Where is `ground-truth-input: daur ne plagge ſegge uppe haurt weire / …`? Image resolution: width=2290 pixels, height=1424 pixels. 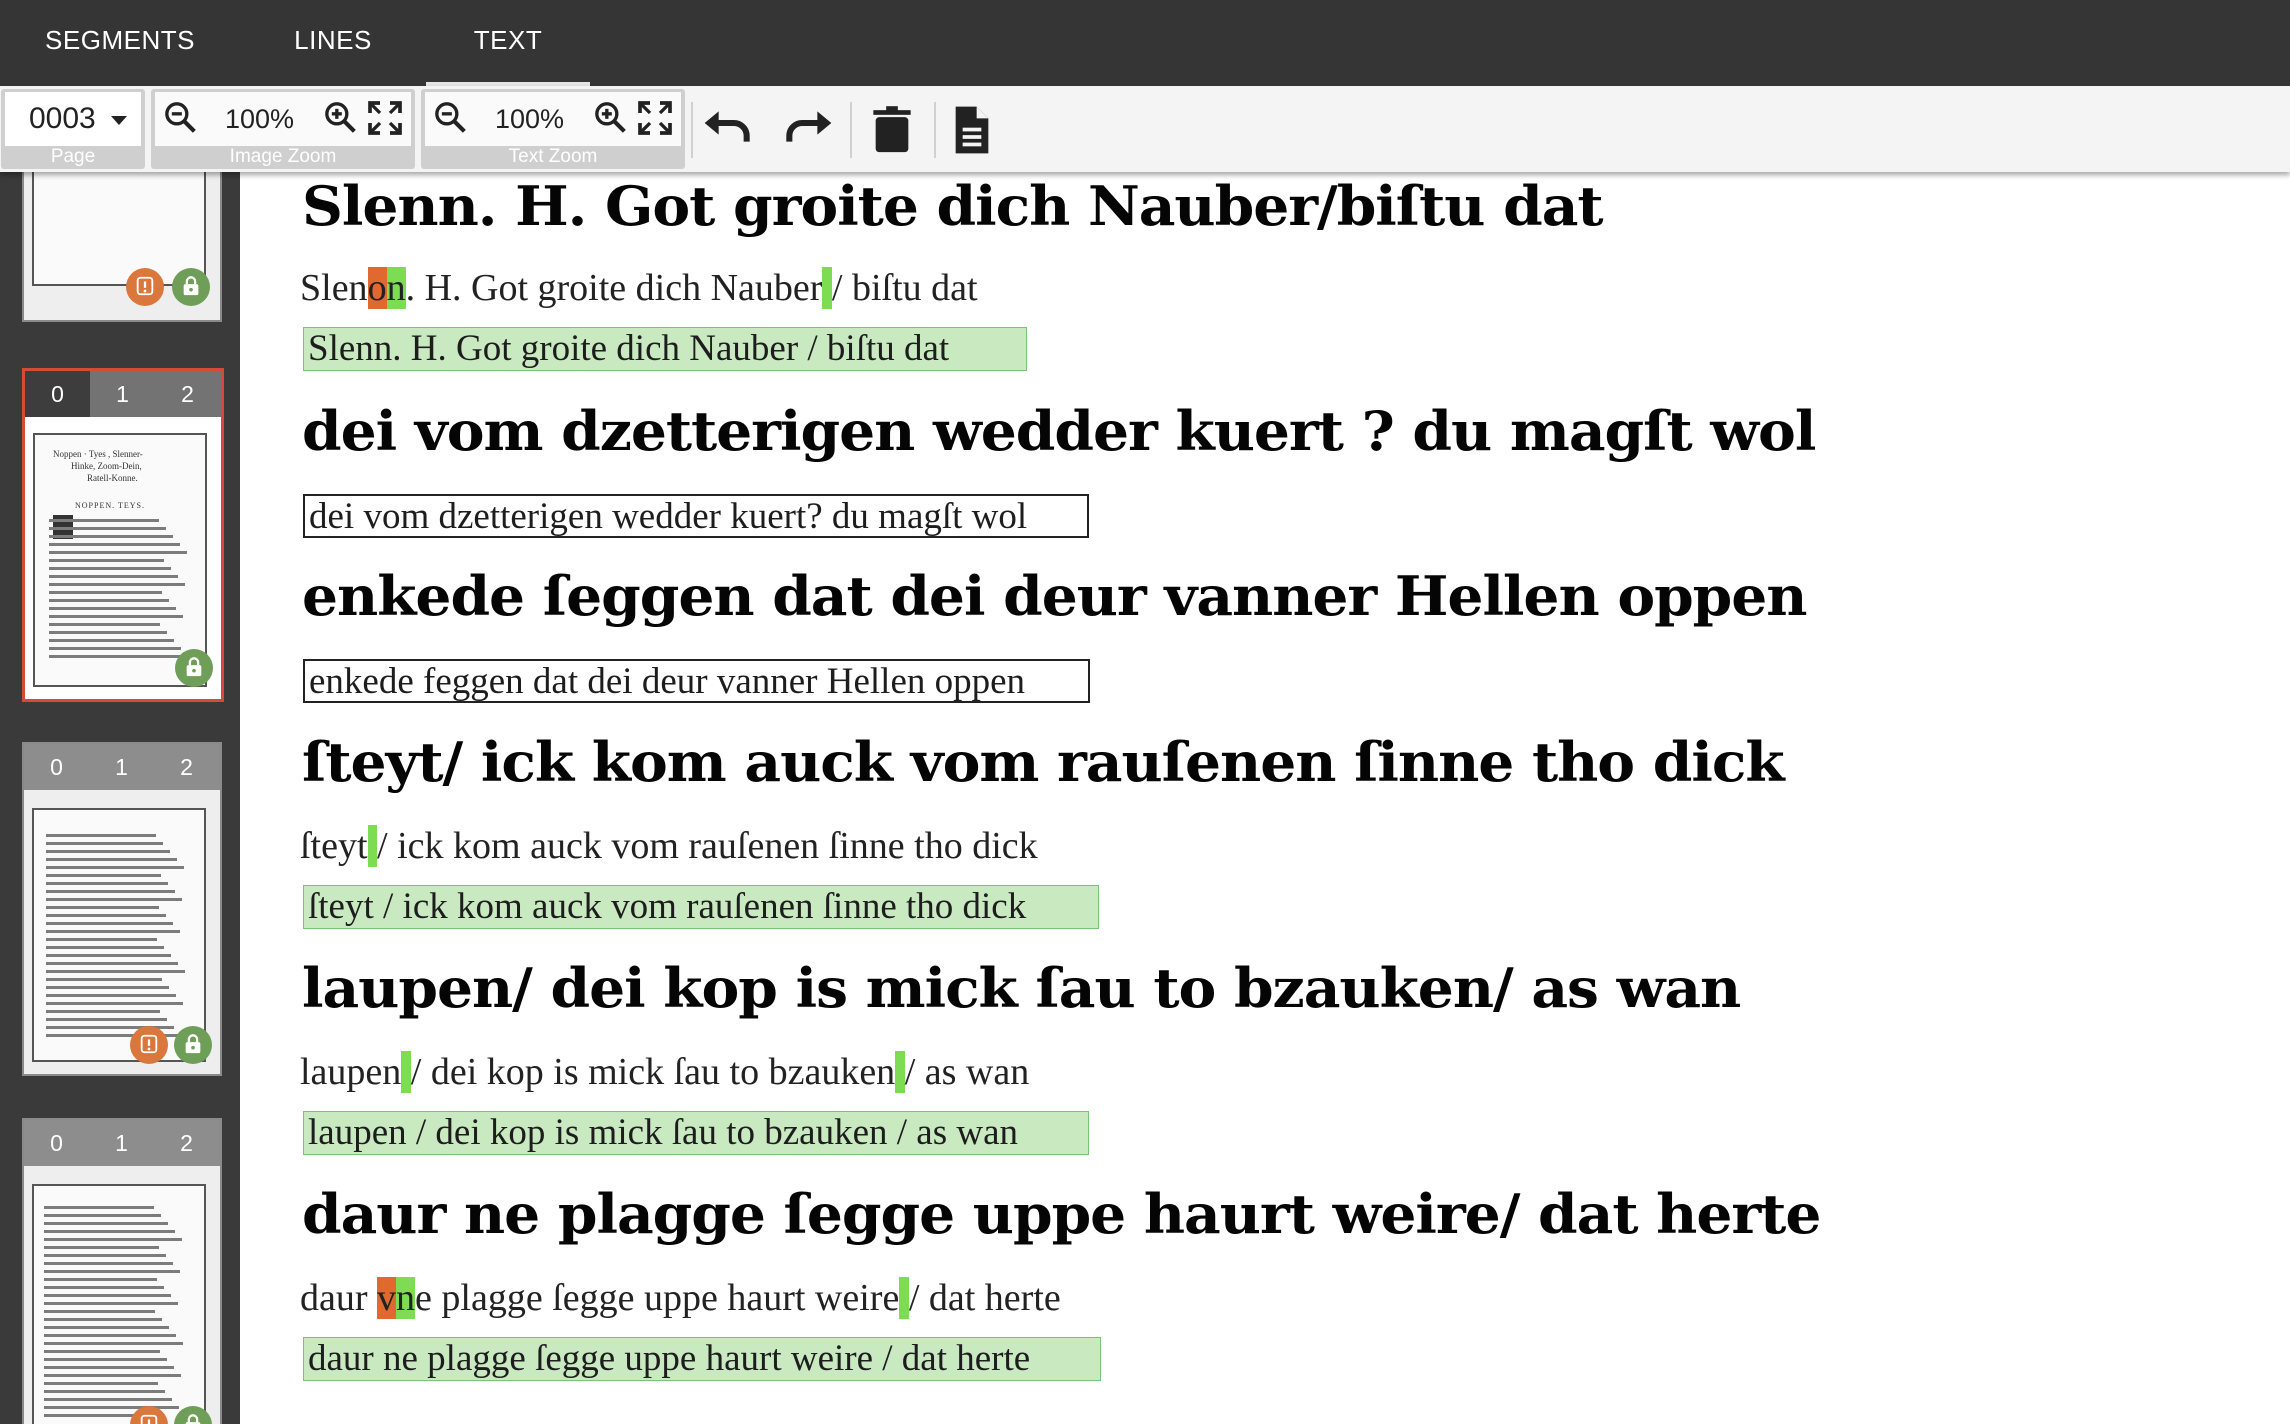 ground-truth-input: daur ne plagge ſegge uppe haurt weire / … is located at coordinates (702, 1359).